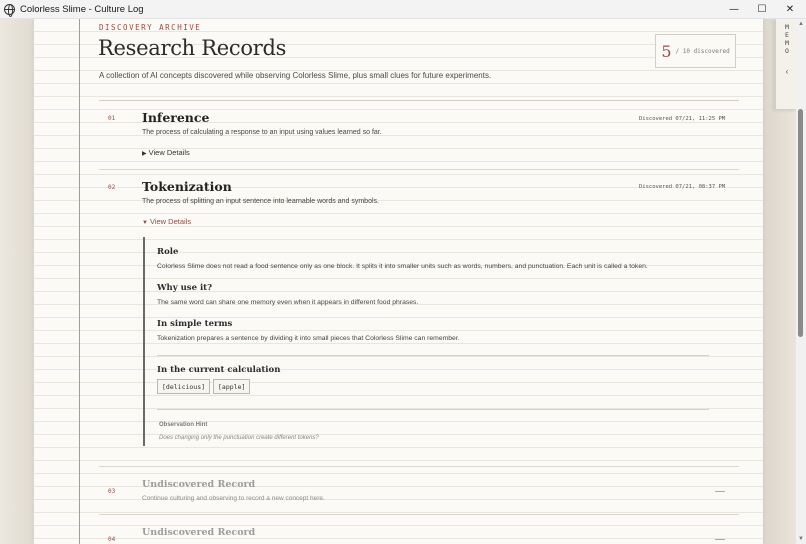  What do you see at coordinates (79, 281) in the screenshot?
I see `margin-line` at bounding box center [79, 281].